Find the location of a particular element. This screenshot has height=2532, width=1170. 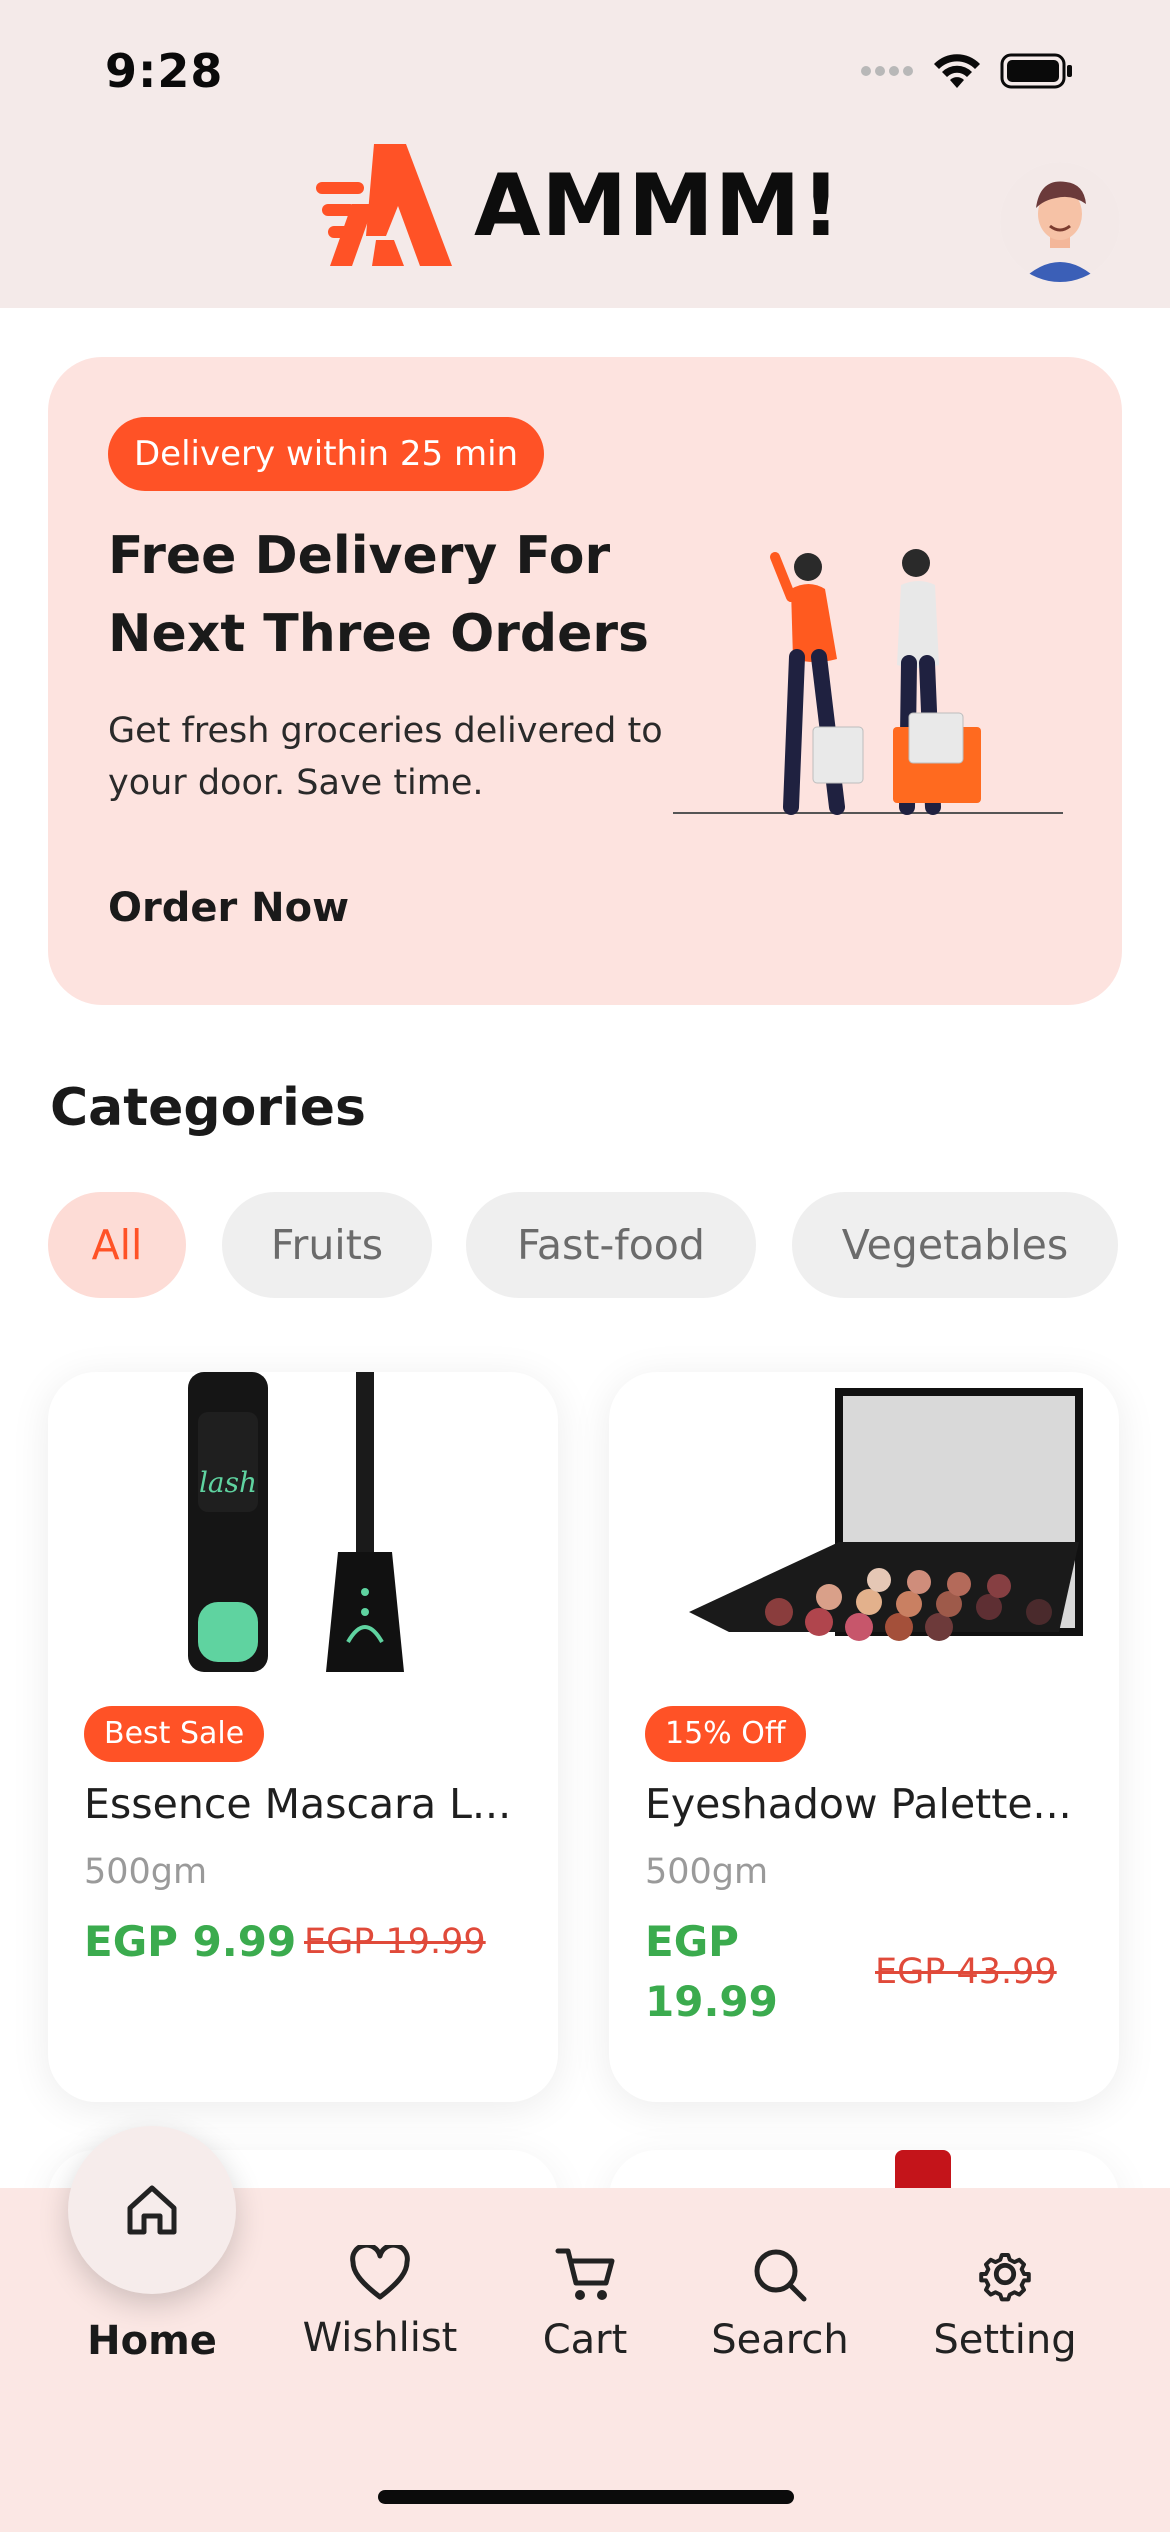

order-now-button: Order Now is located at coordinates (228, 908).